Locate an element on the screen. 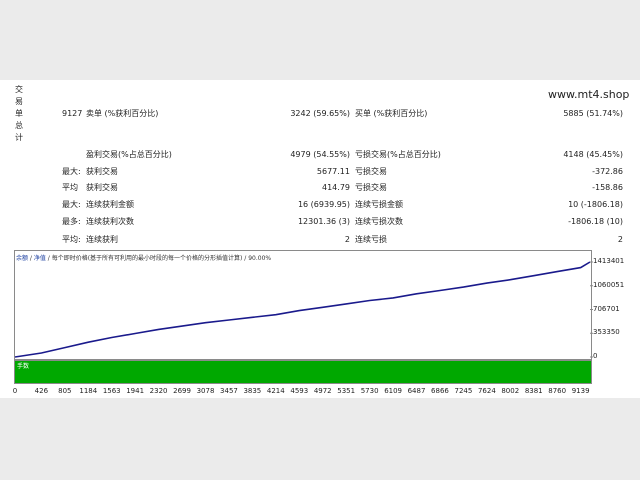 The image size is (640, 480). x-tick-label: 3457 is located at coordinates (229, 391).